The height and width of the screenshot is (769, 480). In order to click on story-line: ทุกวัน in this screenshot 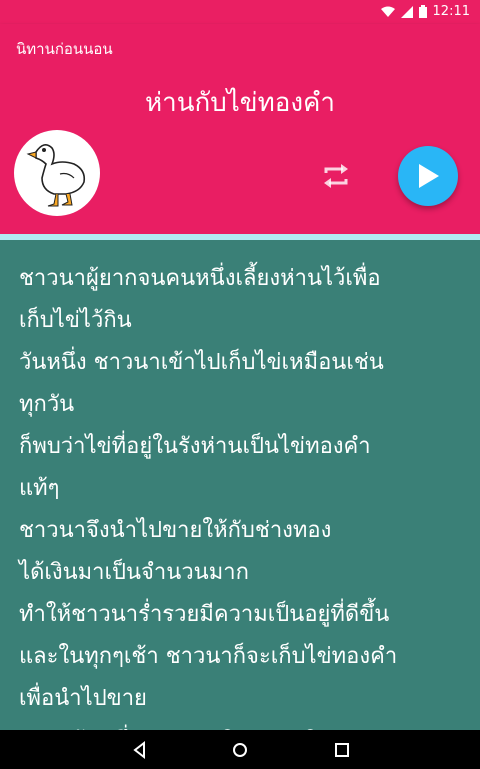, I will do `click(47, 404)`.